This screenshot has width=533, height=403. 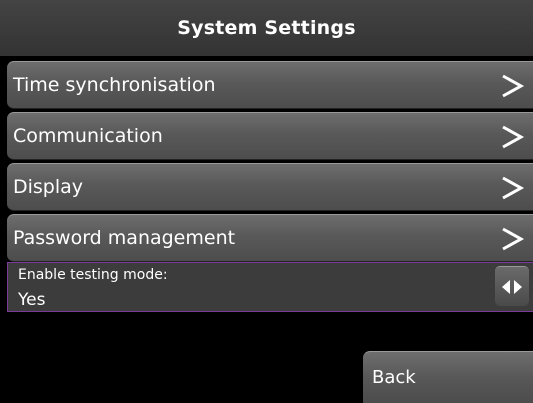 What do you see at coordinates (270, 187) in the screenshot?
I see `menu-item-display: Display` at bounding box center [270, 187].